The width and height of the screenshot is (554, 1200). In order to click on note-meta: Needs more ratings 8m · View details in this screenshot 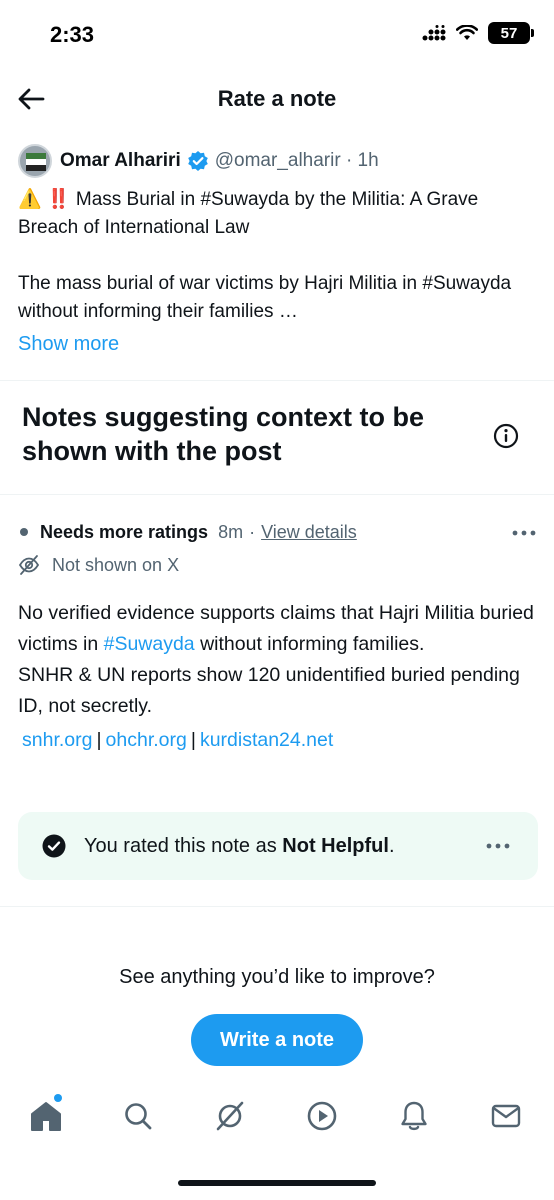, I will do `click(278, 532)`.